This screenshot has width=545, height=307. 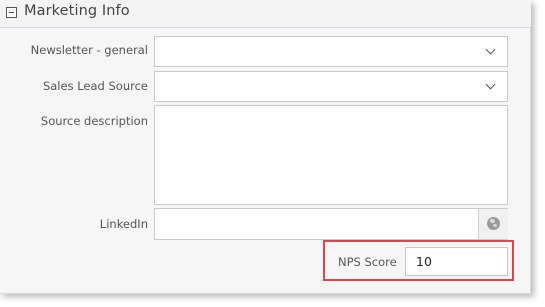 I want to click on sales-lead-source-select, so click(x=331, y=86).